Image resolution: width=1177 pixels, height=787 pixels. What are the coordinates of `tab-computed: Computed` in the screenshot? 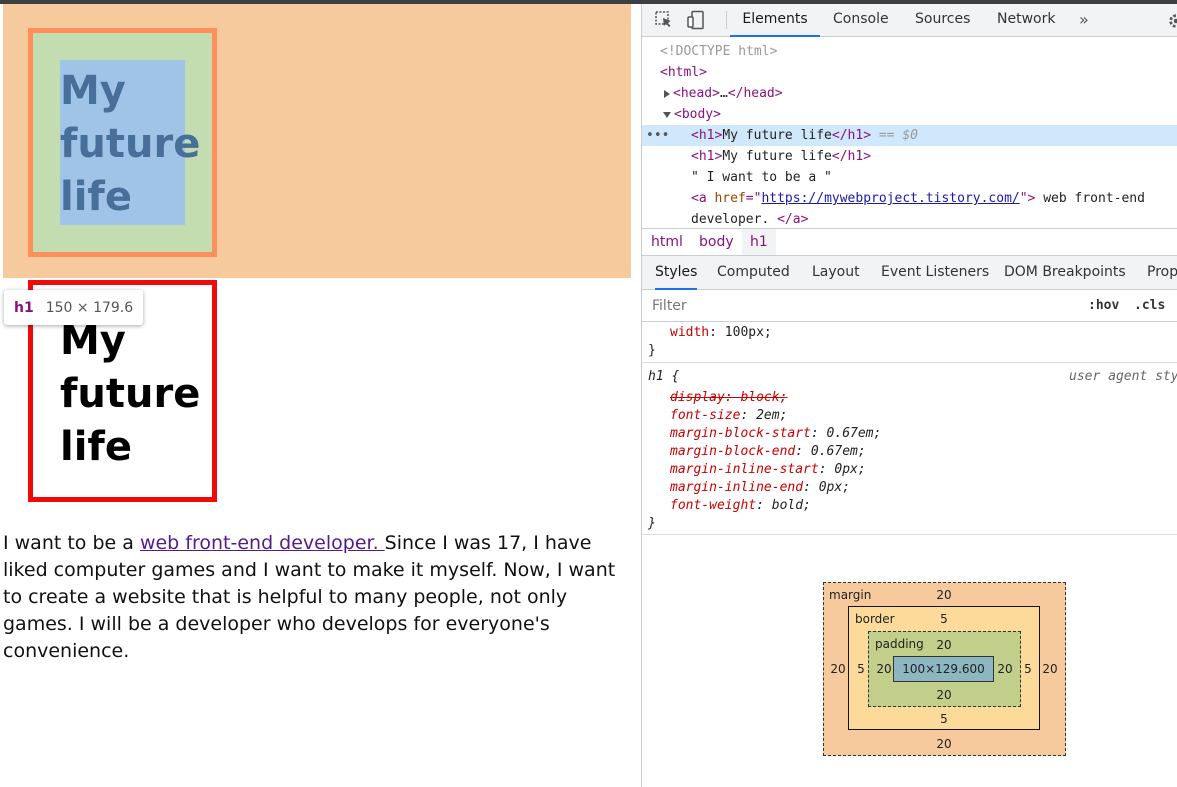 It's located at (753, 273).